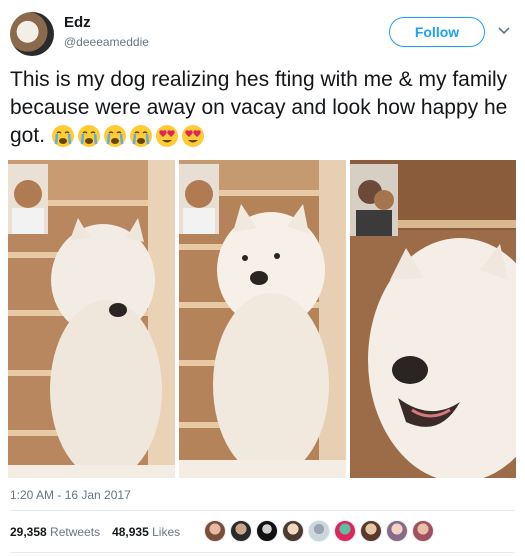  I want to click on retweets-label: Retweets, so click(75, 532).